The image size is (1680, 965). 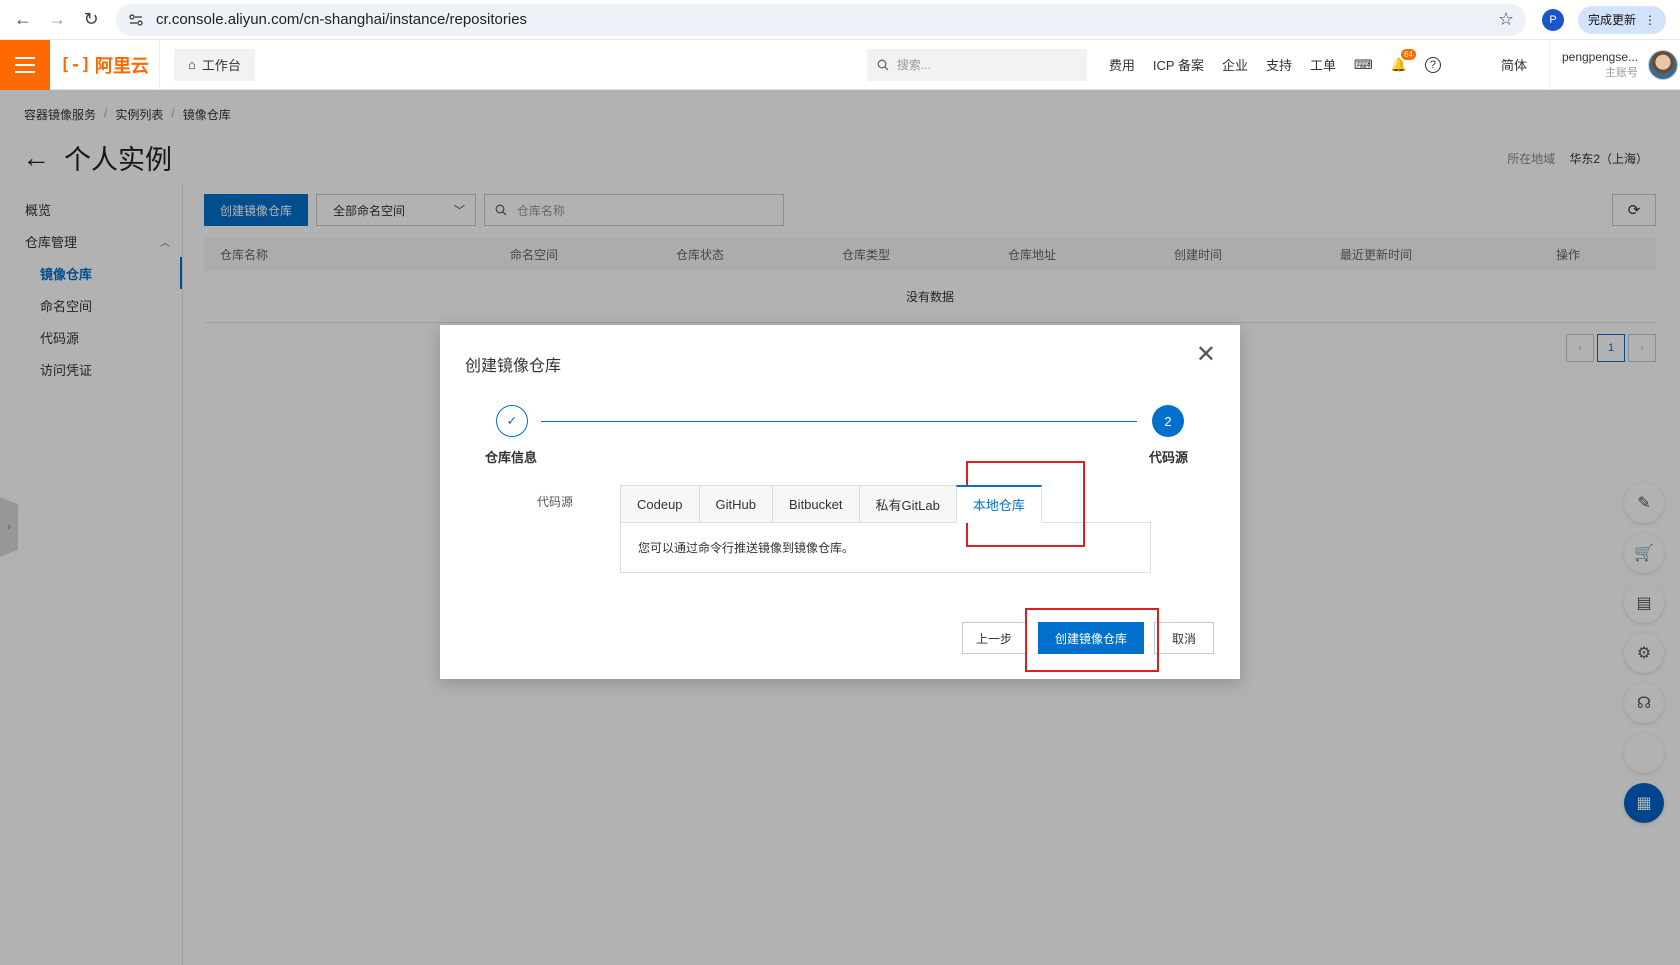 What do you see at coordinates (998, 504) in the screenshot?
I see `tab-local-repo: 本地仓库` at bounding box center [998, 504].